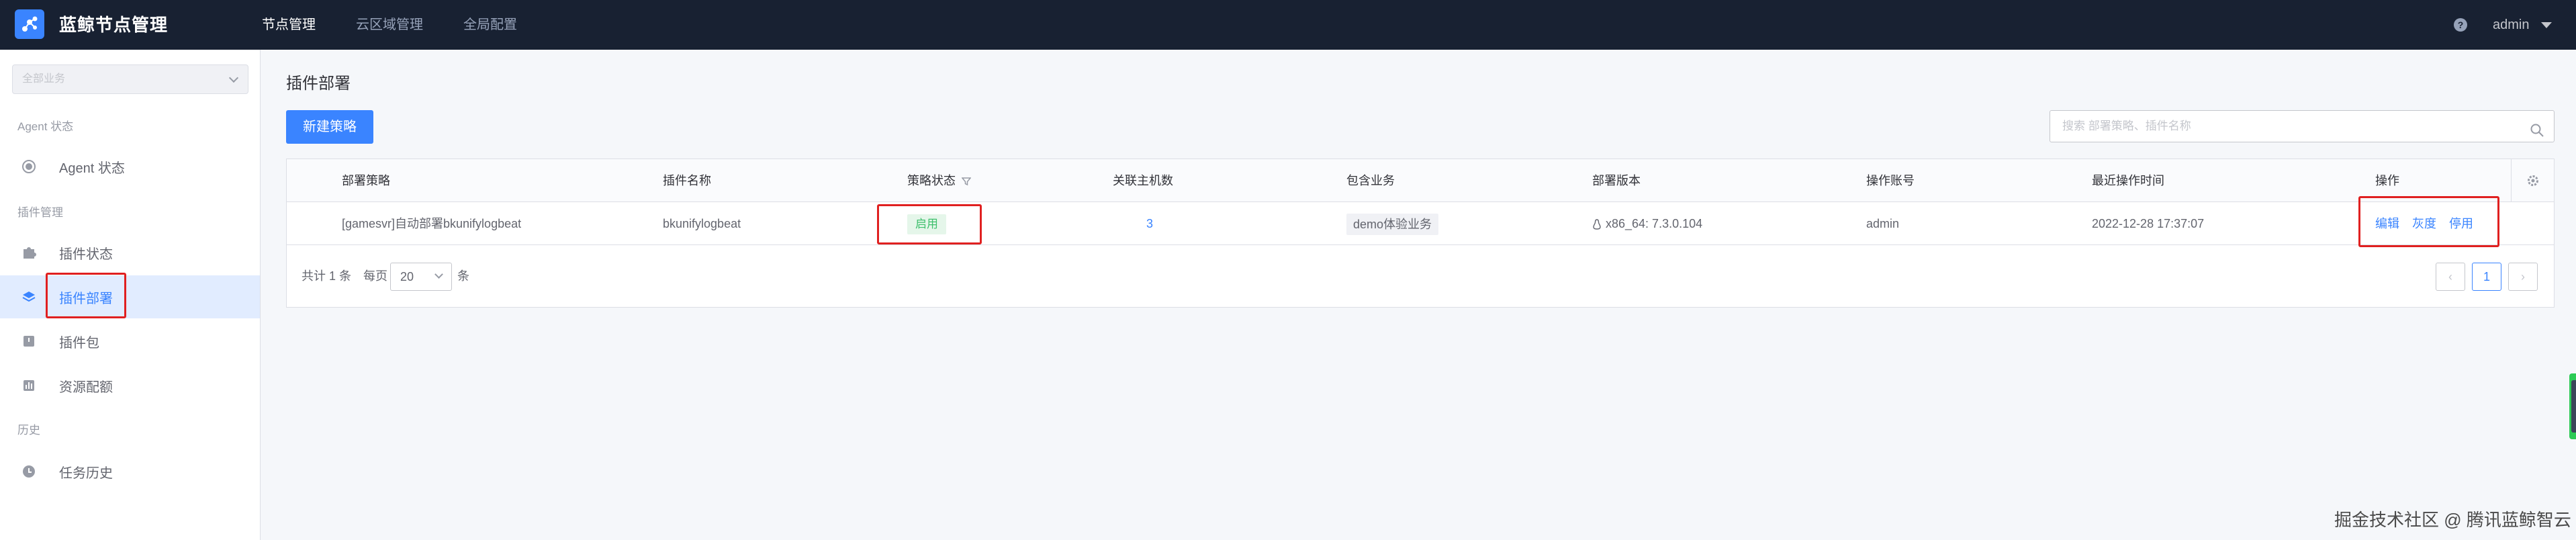 The image size is (2576, 540). I want to click on sidebar-item-plugin-status: 插件状态, so click(130, 253).